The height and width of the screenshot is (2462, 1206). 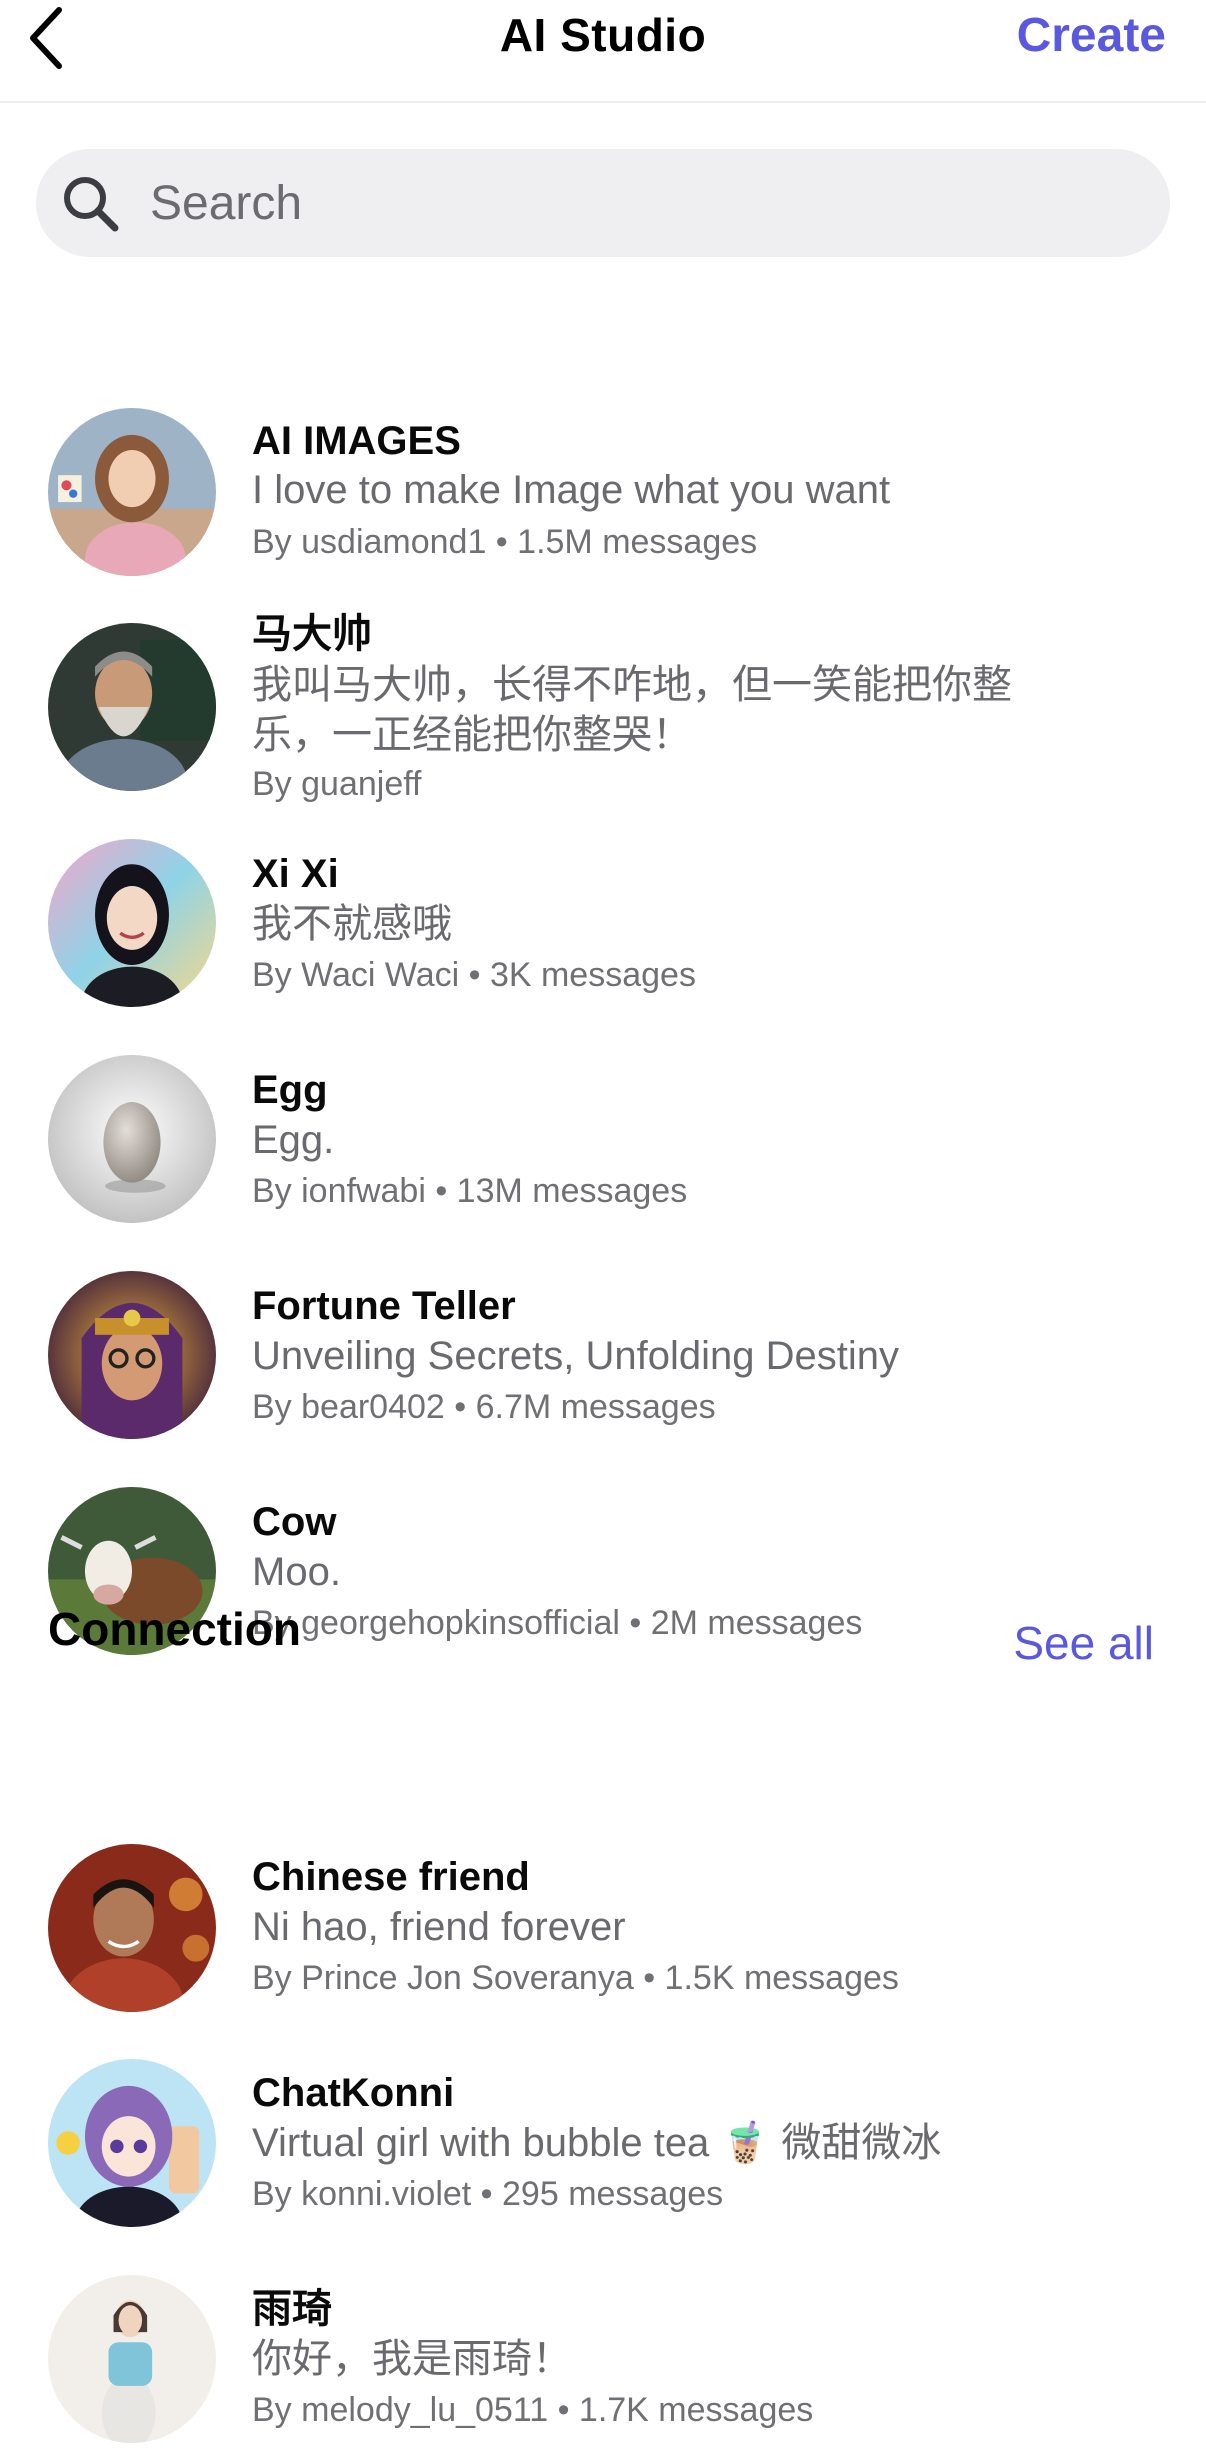 I want to click on item-name: 雨琦, so click(x=292, y=2309).